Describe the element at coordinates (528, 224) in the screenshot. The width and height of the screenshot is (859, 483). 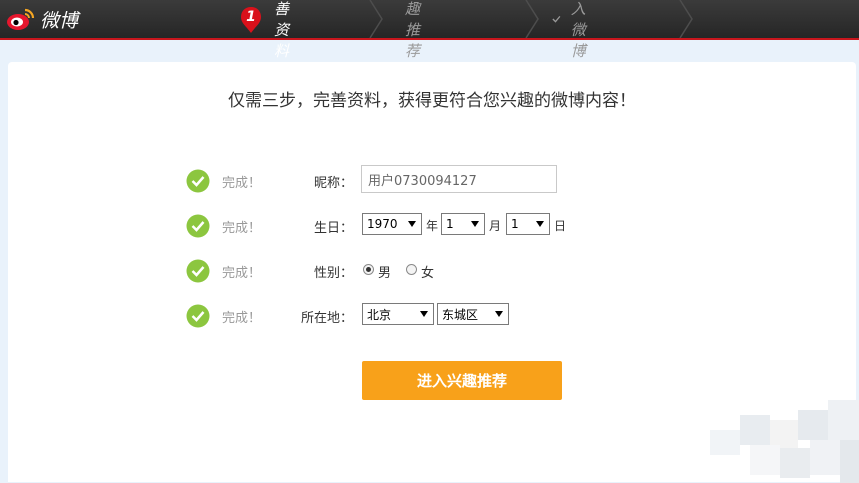
I see `birth-day-select: 1` at that location.